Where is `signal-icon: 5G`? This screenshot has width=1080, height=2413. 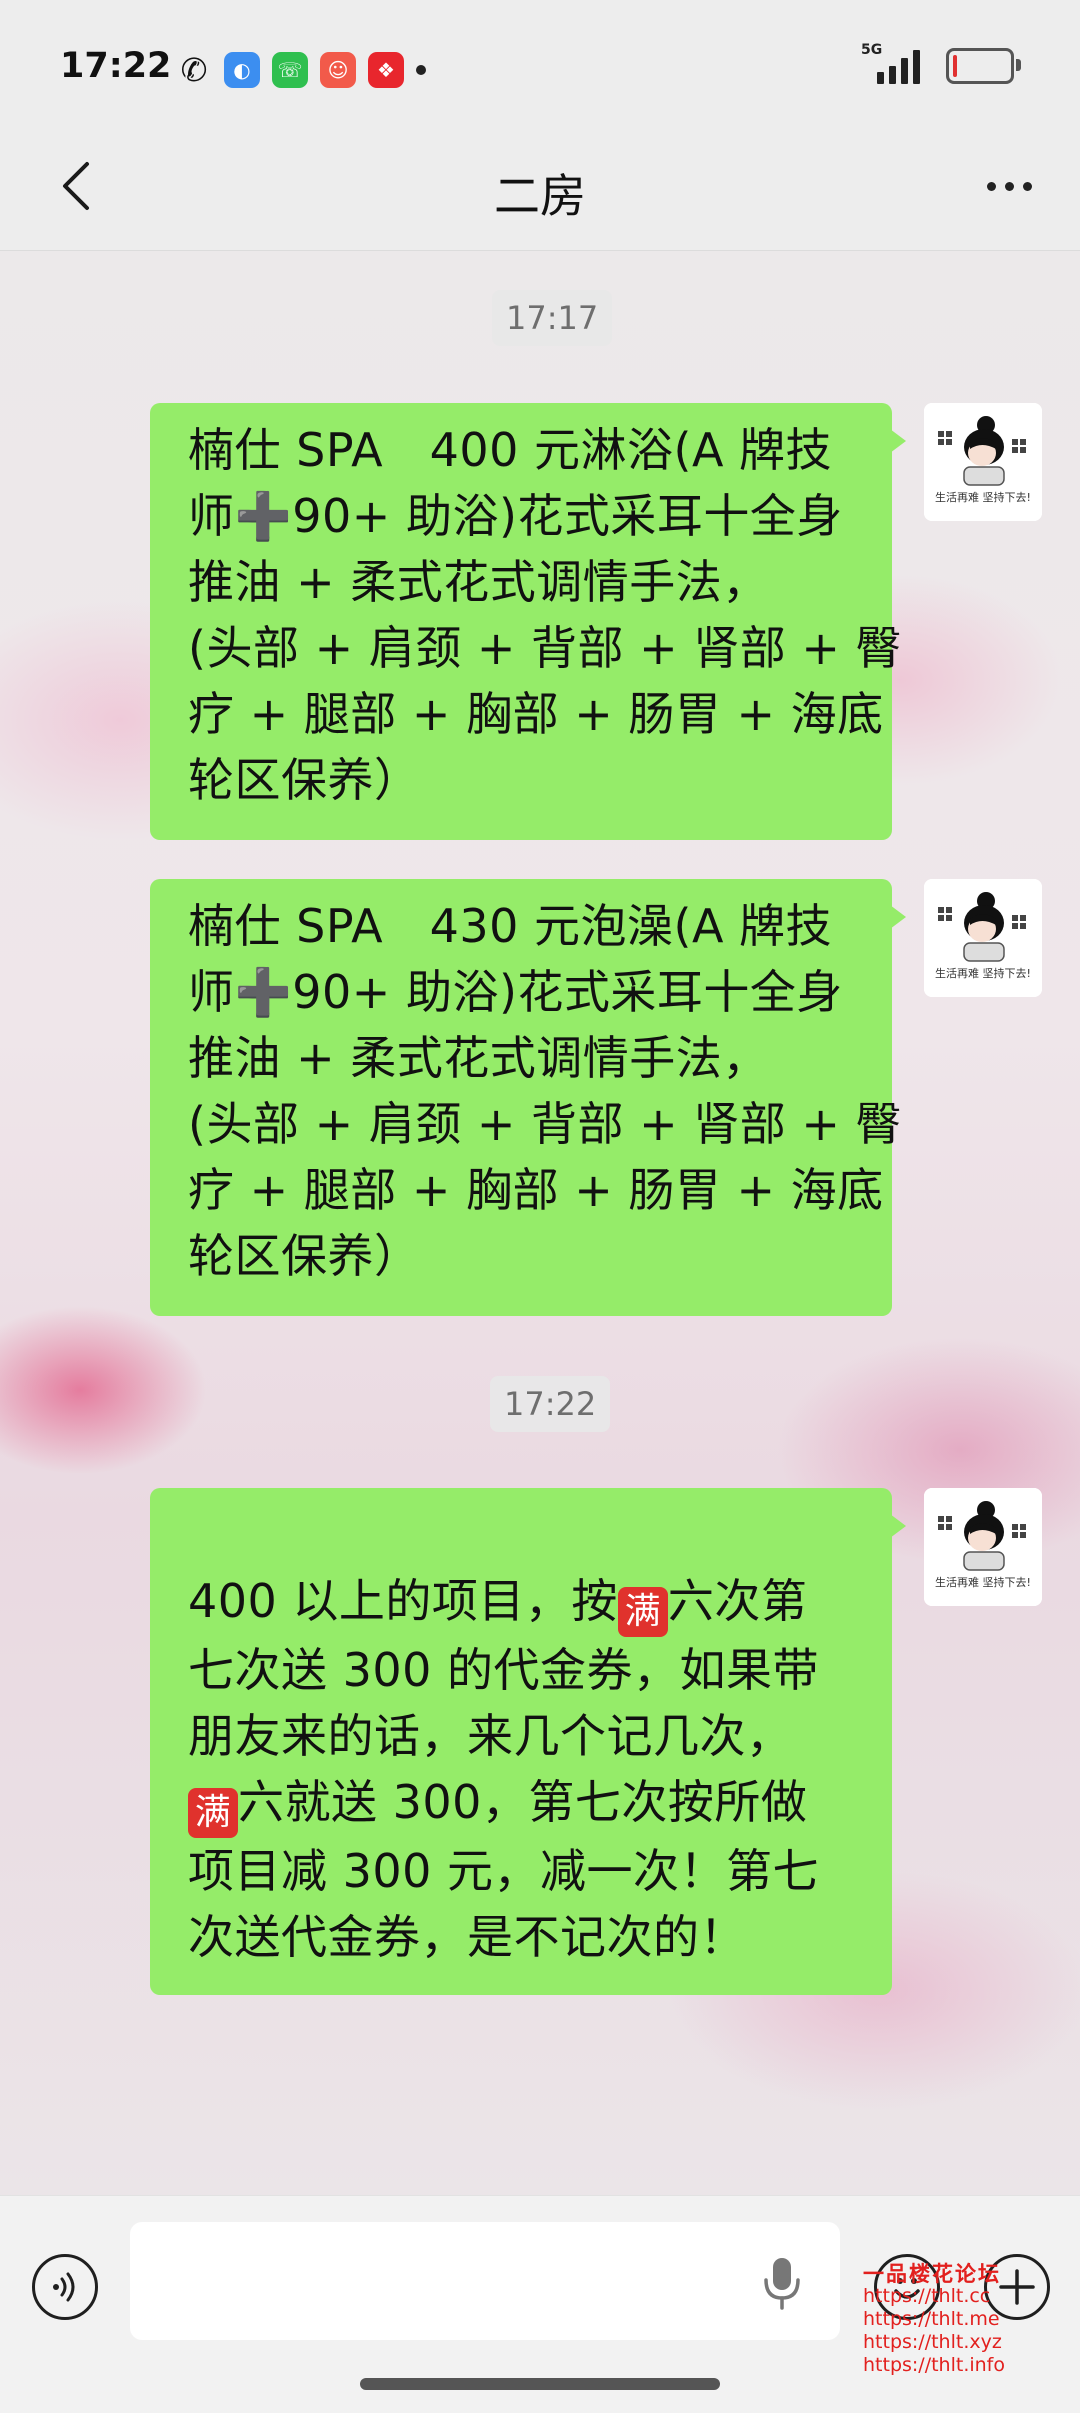
signal-icon: 5G is located at coordinates (890, 63).